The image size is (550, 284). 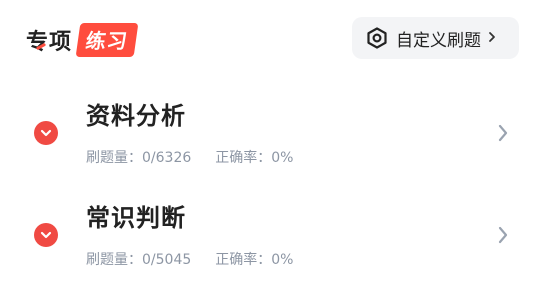 I want to click on title-text: 专项, so click(x=49, y=42).